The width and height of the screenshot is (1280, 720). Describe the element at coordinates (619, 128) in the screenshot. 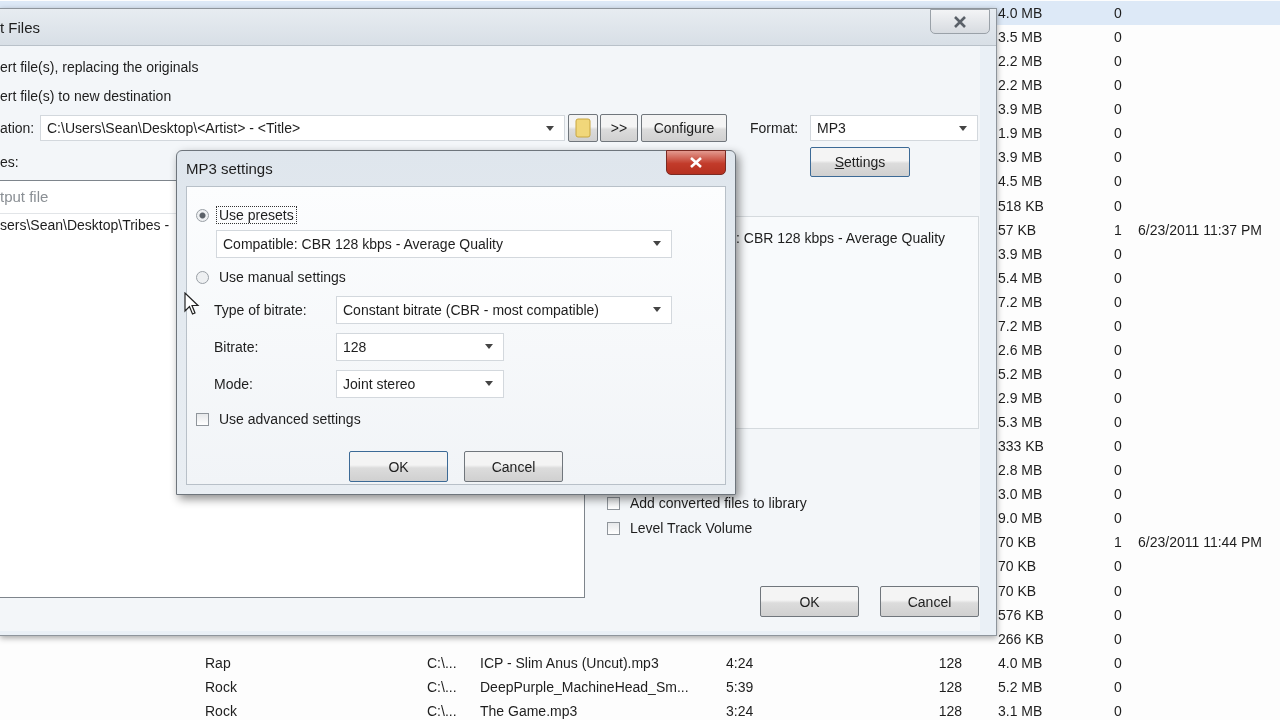

I see `more-button: >>` at that location.